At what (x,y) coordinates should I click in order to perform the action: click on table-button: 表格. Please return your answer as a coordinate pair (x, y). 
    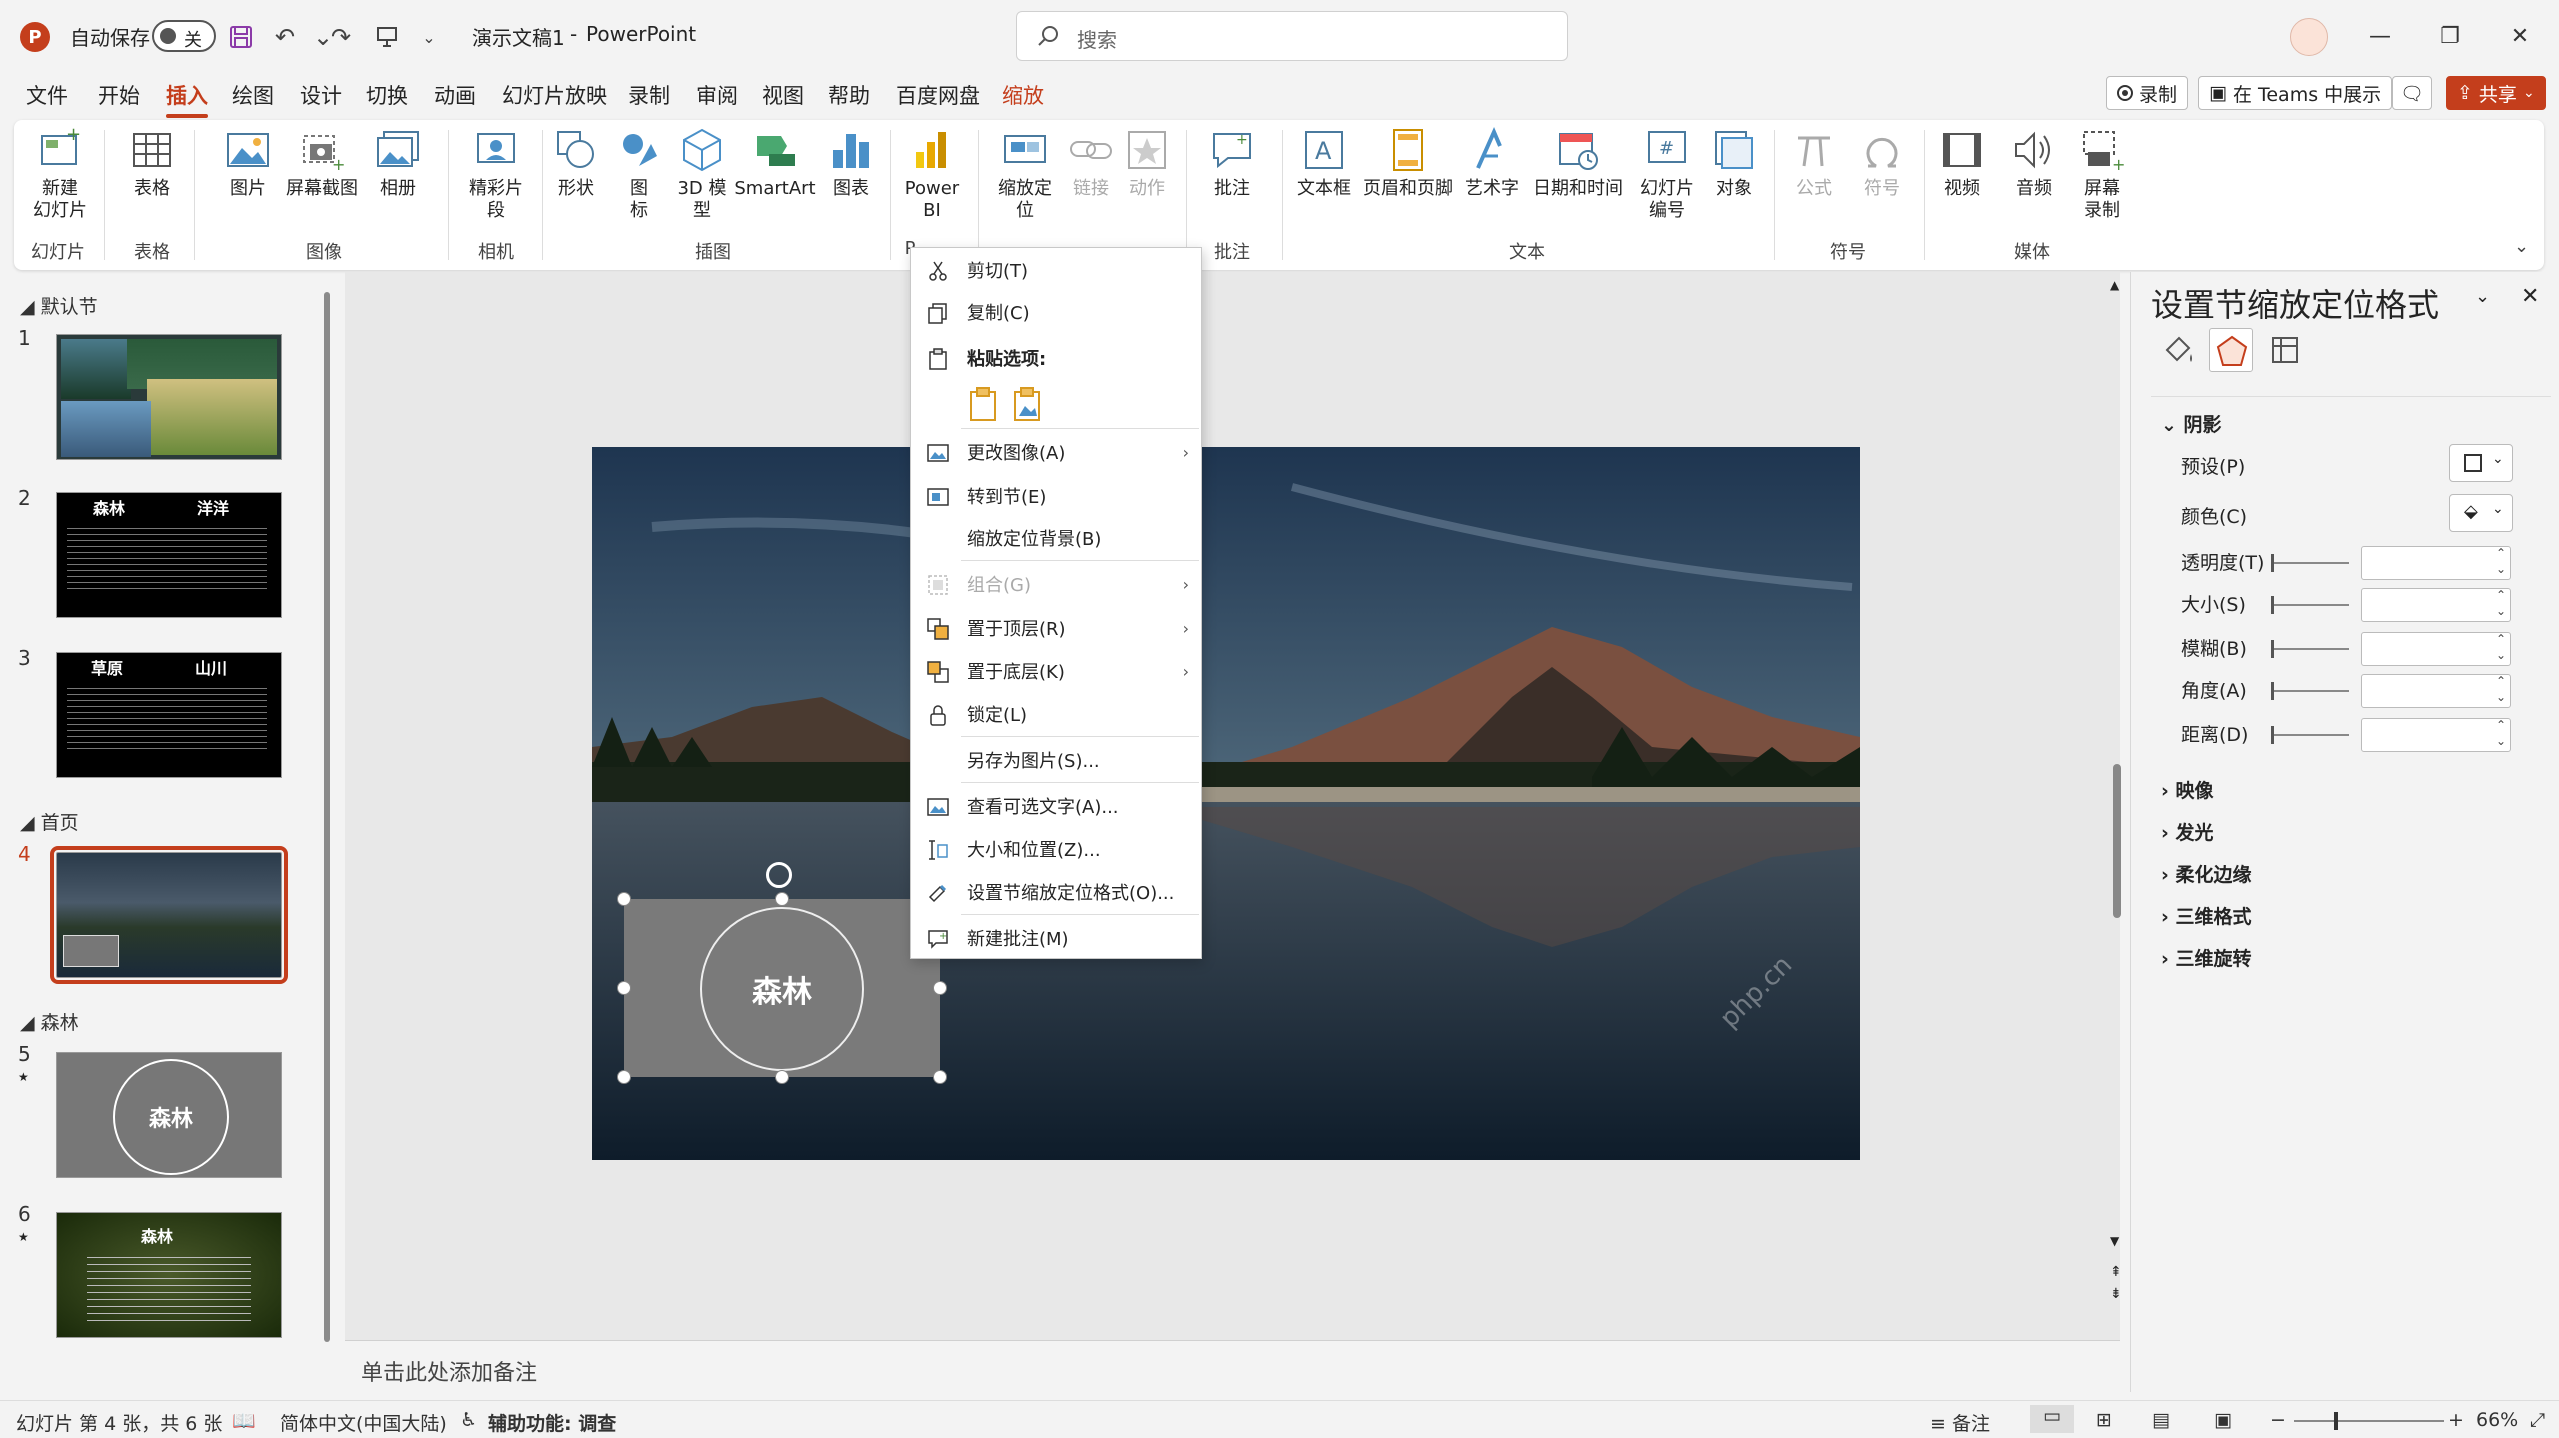
    Looking at the image, I should click on (152, 163).